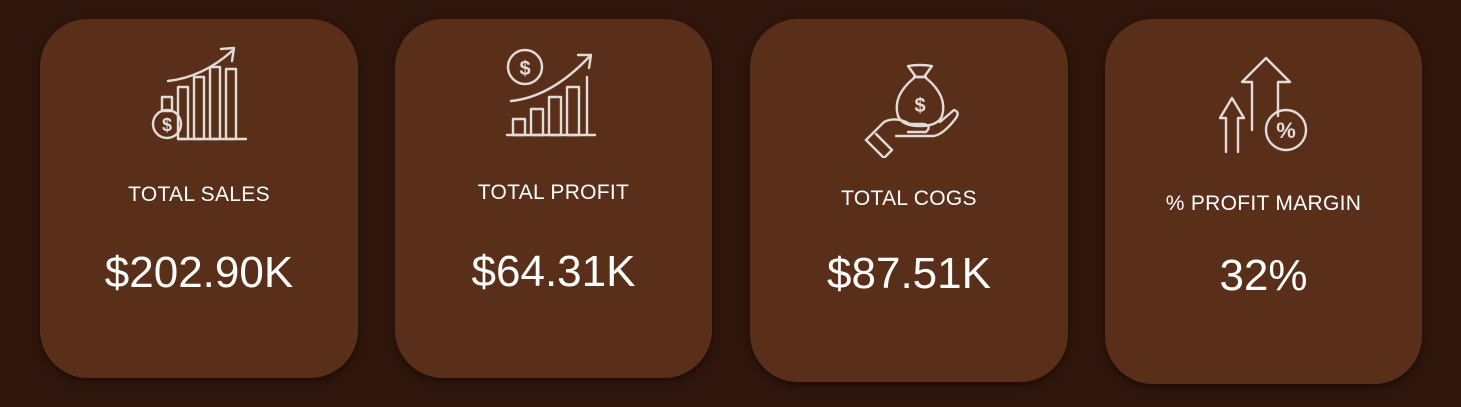 The height and width of the screenshot is (407, 1461). I want to click on card-value: $87.51K, so click(909, 273).